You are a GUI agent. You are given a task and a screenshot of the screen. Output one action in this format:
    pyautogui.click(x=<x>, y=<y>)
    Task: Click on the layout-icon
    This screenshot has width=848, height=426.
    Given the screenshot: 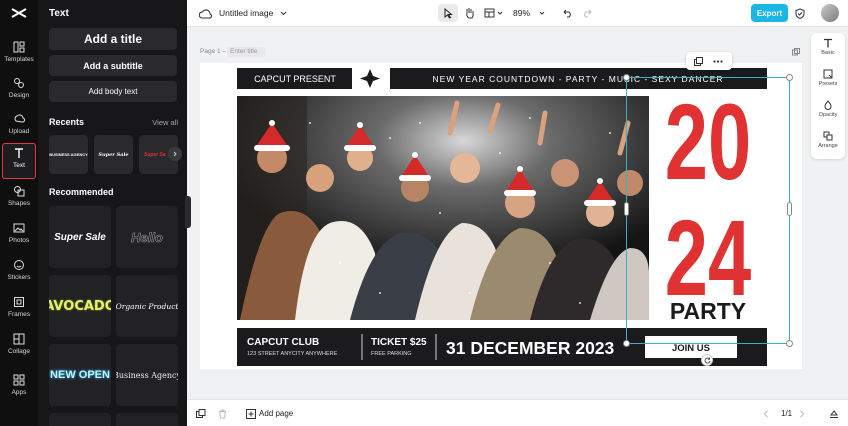 What is the action you would take?
    pyautogui.click(x=489, y=13)
    